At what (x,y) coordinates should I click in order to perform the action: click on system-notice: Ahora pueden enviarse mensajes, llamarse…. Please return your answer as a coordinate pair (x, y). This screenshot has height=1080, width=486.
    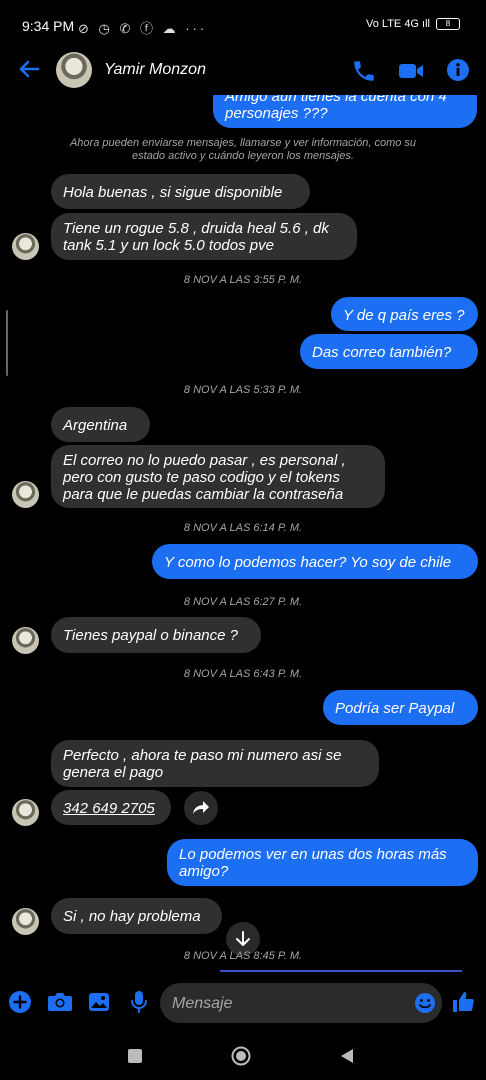
    Looking at the image, I should click on (243, 149).